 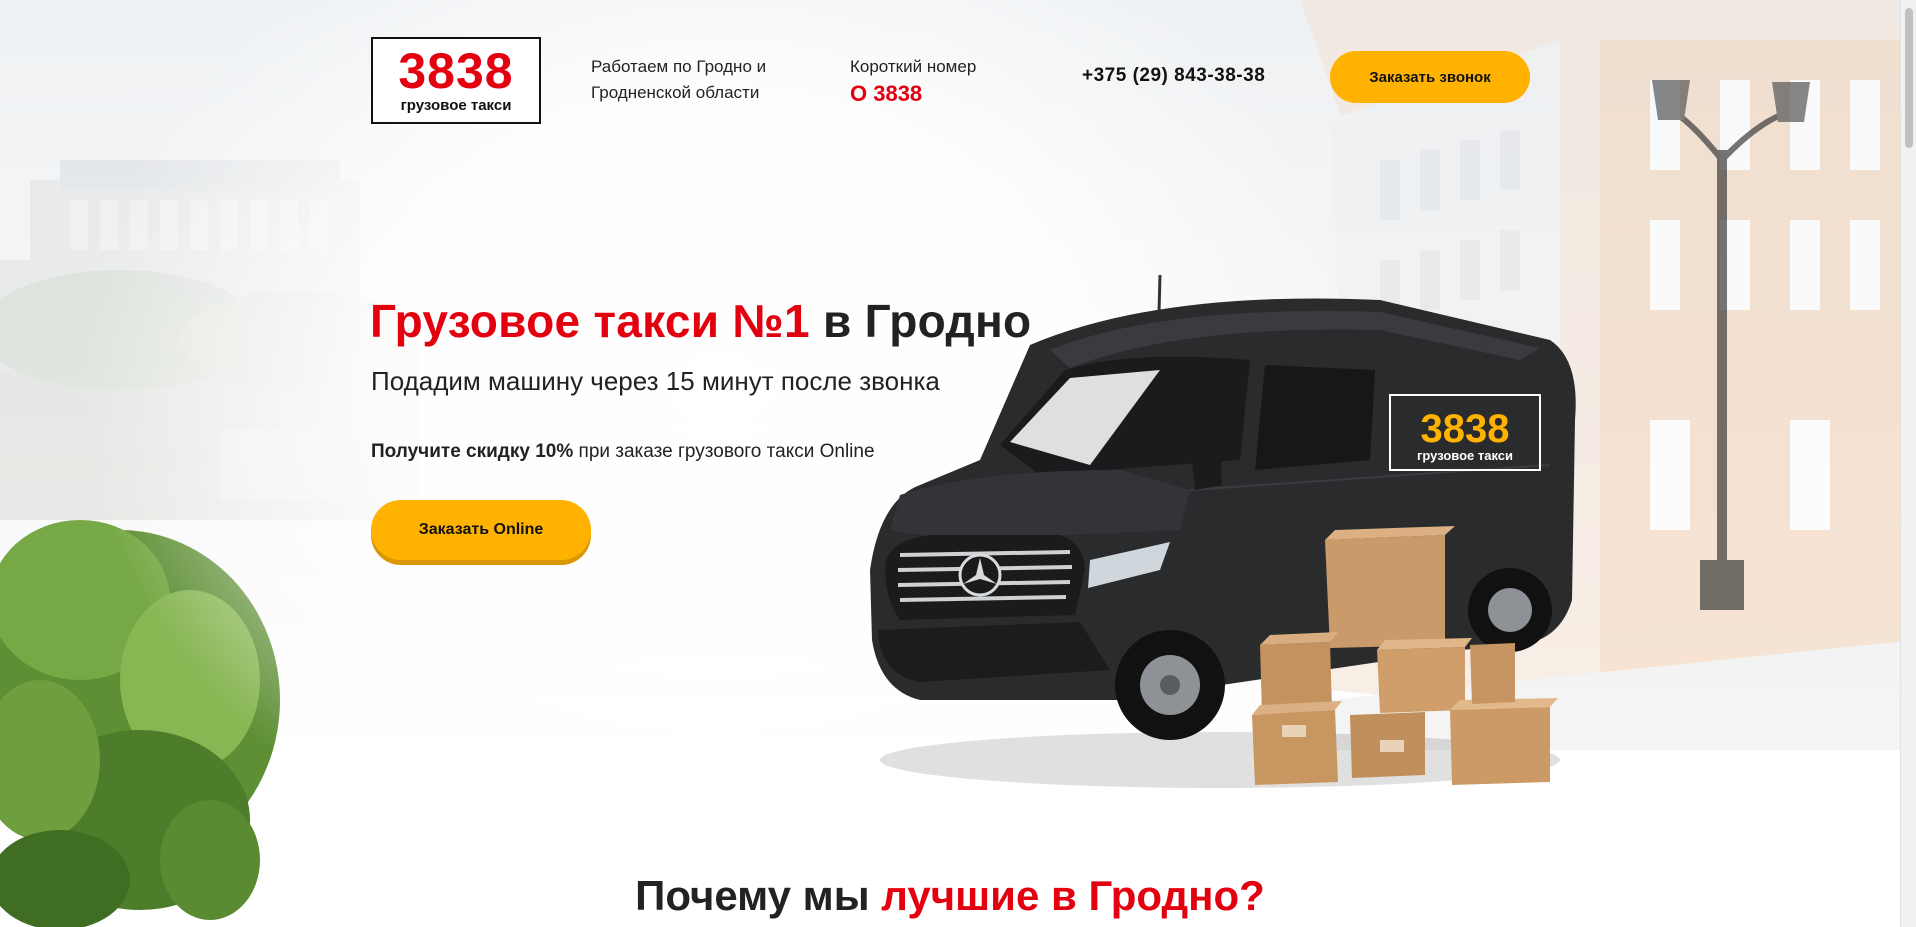 I want to click on service-region: Работаем по Гродно и Гродненской области, so click(x=701, y=80).